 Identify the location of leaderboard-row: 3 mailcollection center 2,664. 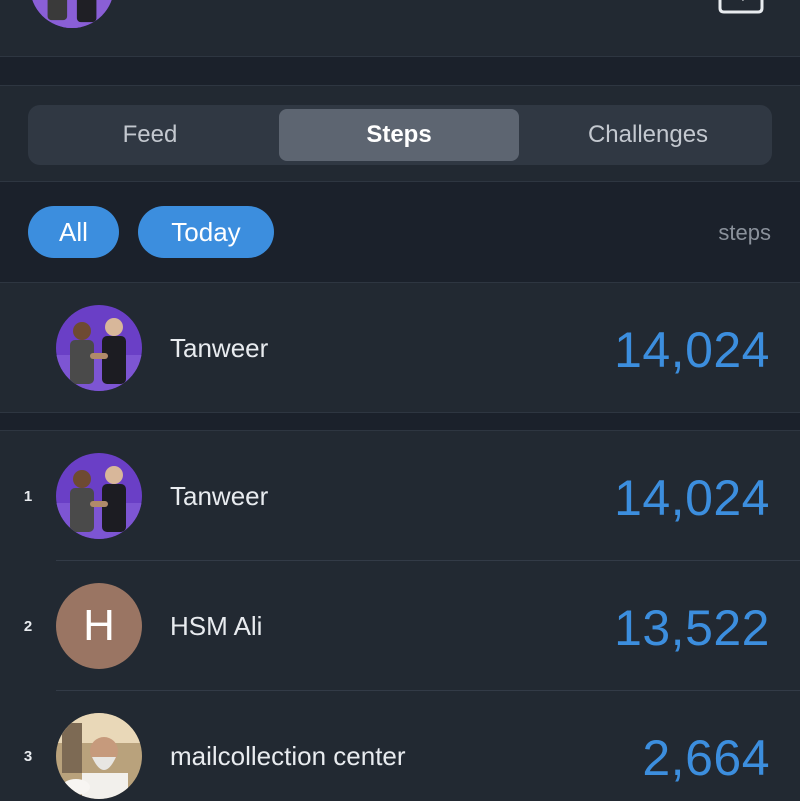
(400, 746).